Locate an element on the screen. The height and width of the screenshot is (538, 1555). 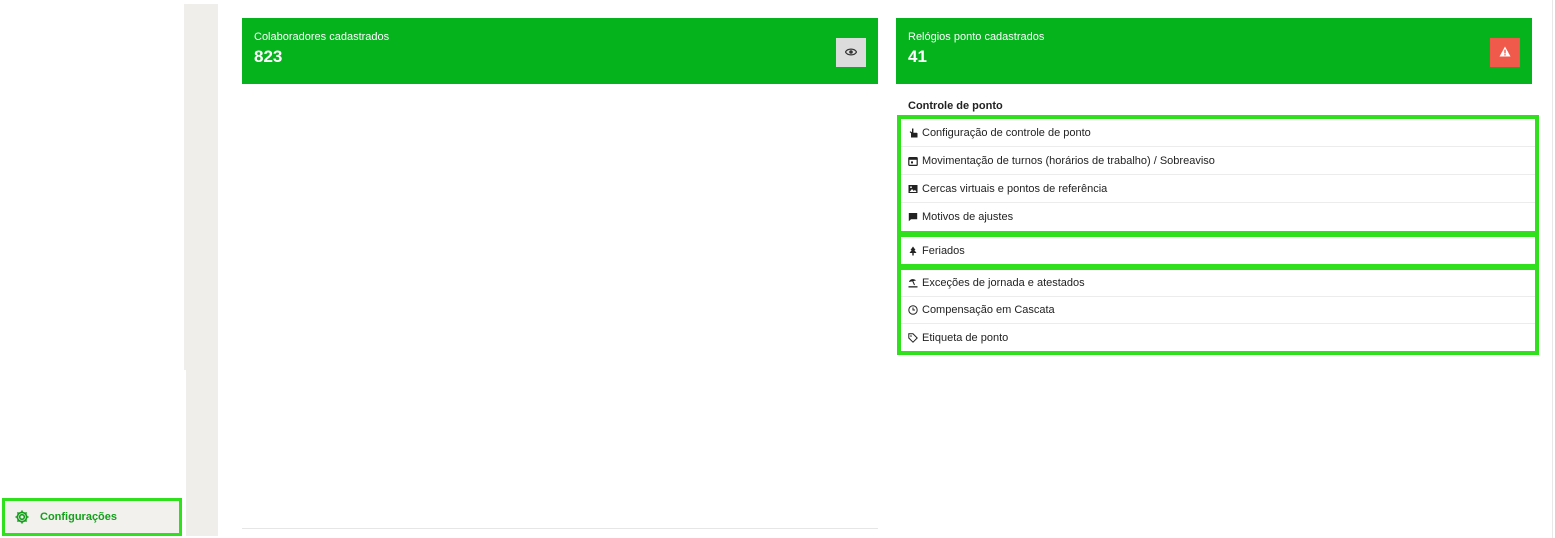
comment-icon is located at coordinates (913, 217).